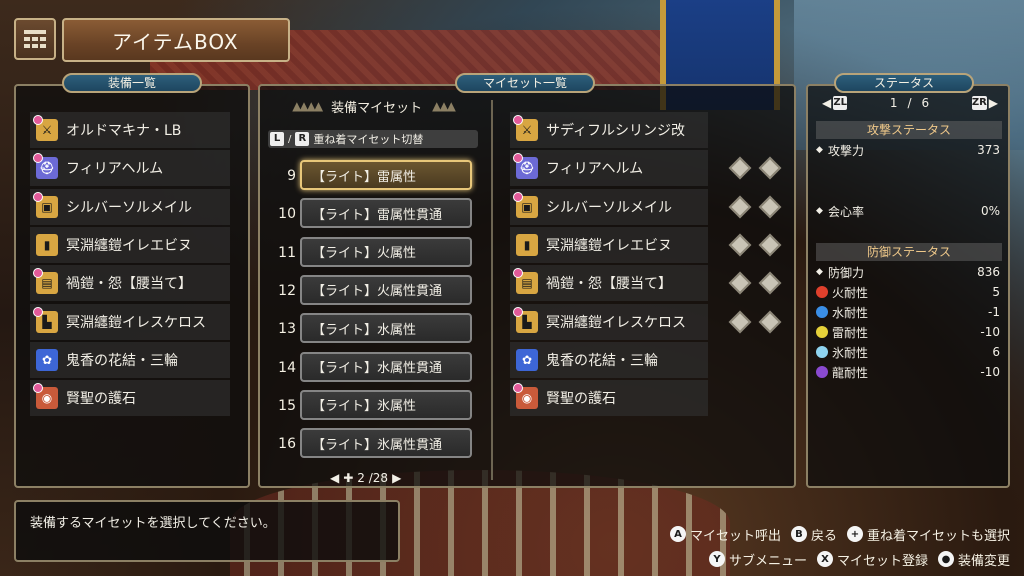 This screenshot has height=576, width=1024. What do you see at coordinates (115, 169) in the screenshot?
I see `equipment-row-label: フィリアヘルム` at bounding box center [115, 169].